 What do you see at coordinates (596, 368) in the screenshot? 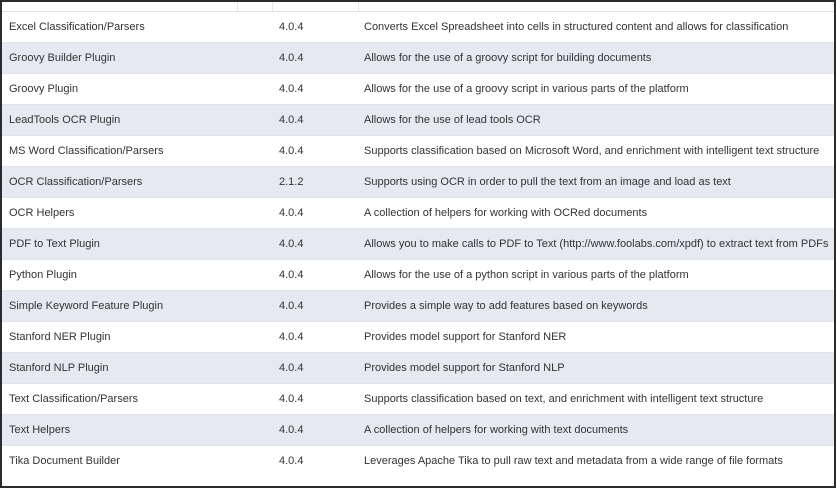
I see `plugin-description-cell: Provides model support for Stanford NLP` at bounding box center [596, 368].